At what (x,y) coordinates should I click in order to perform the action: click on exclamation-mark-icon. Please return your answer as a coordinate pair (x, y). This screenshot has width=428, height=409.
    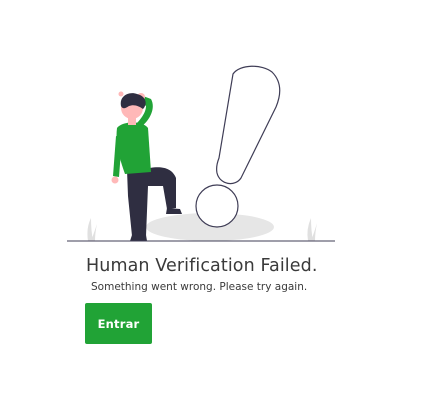
    Looking at the image, I should click on (238, 146).